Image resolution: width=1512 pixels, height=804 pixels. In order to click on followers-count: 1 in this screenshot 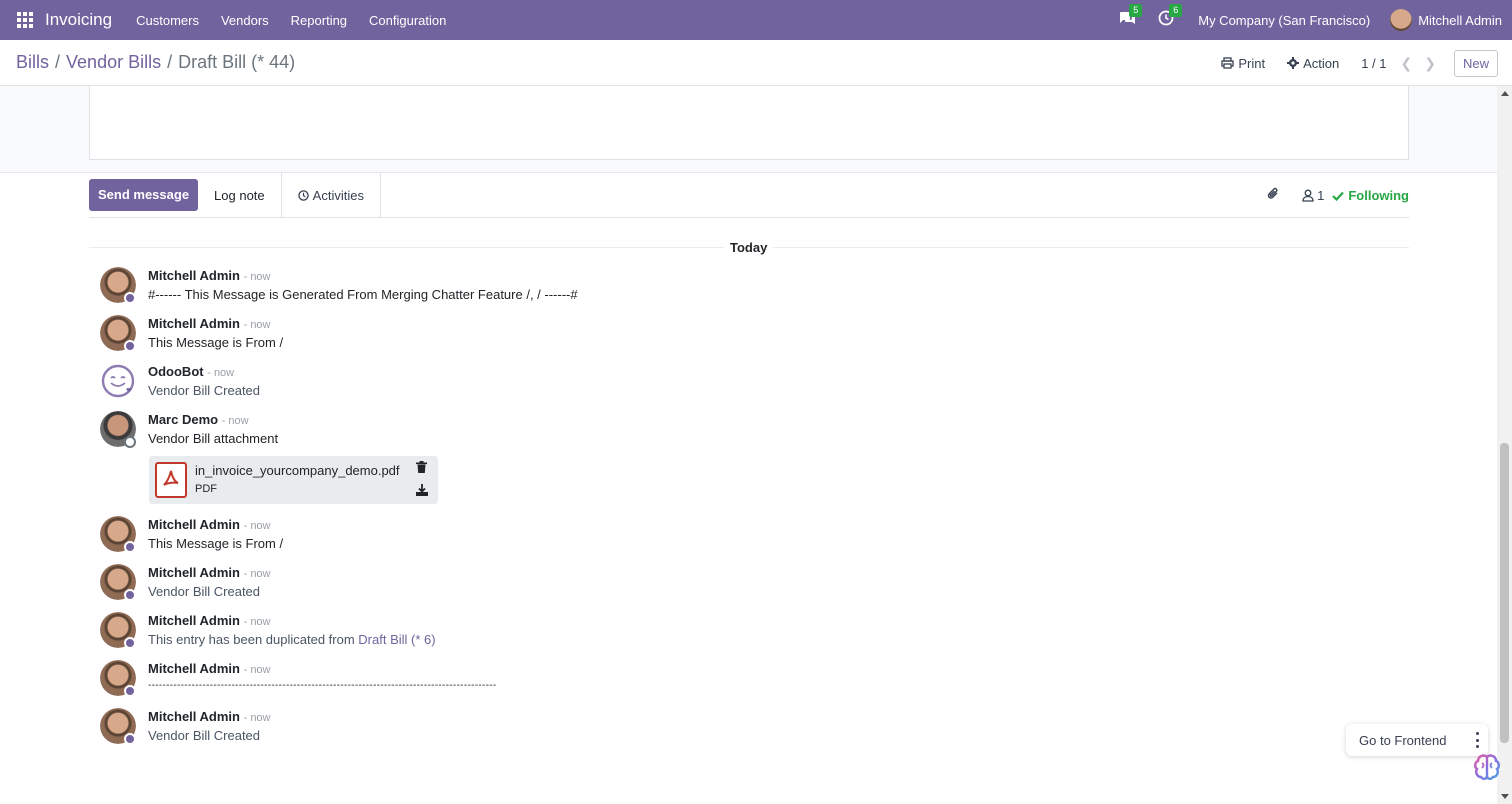, I will do `click(1321, 195)`.